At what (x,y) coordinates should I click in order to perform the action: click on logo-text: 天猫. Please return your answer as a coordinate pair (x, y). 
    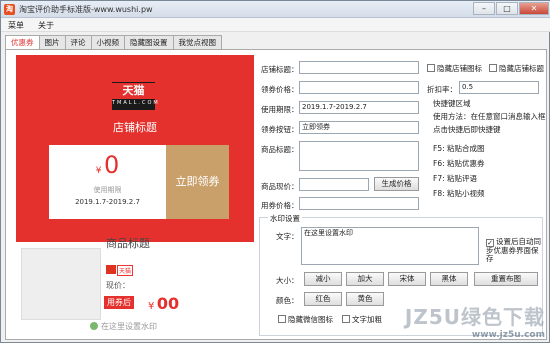
    Looking at the image, I should click on (133, 91).